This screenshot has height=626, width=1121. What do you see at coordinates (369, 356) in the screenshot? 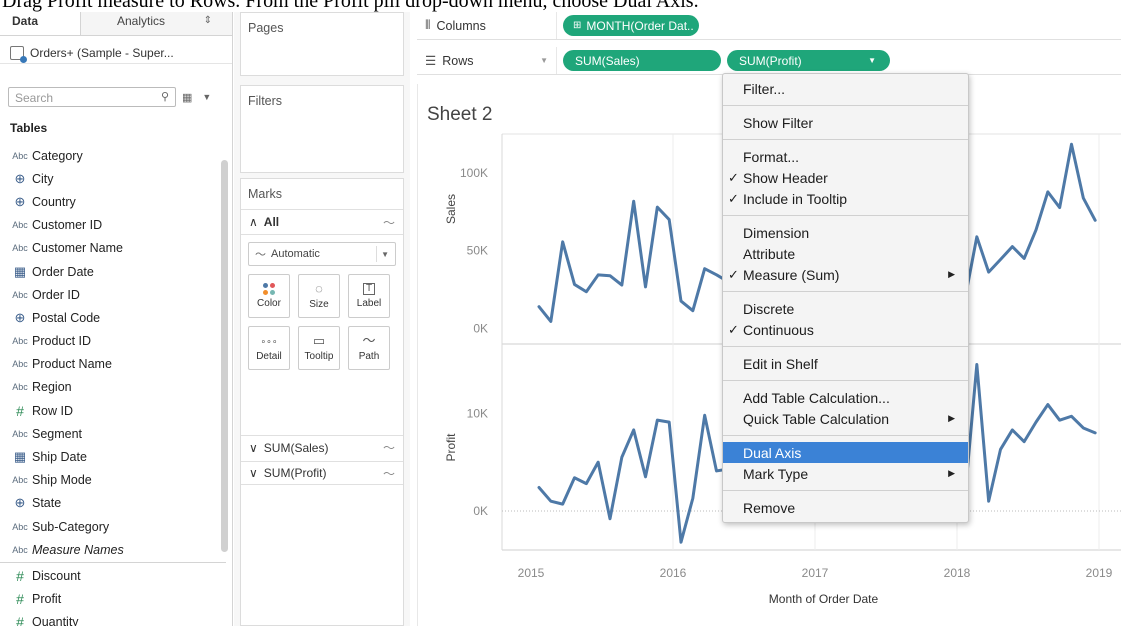
I see `path-button-label: Path` at bounding box center [369, 356].